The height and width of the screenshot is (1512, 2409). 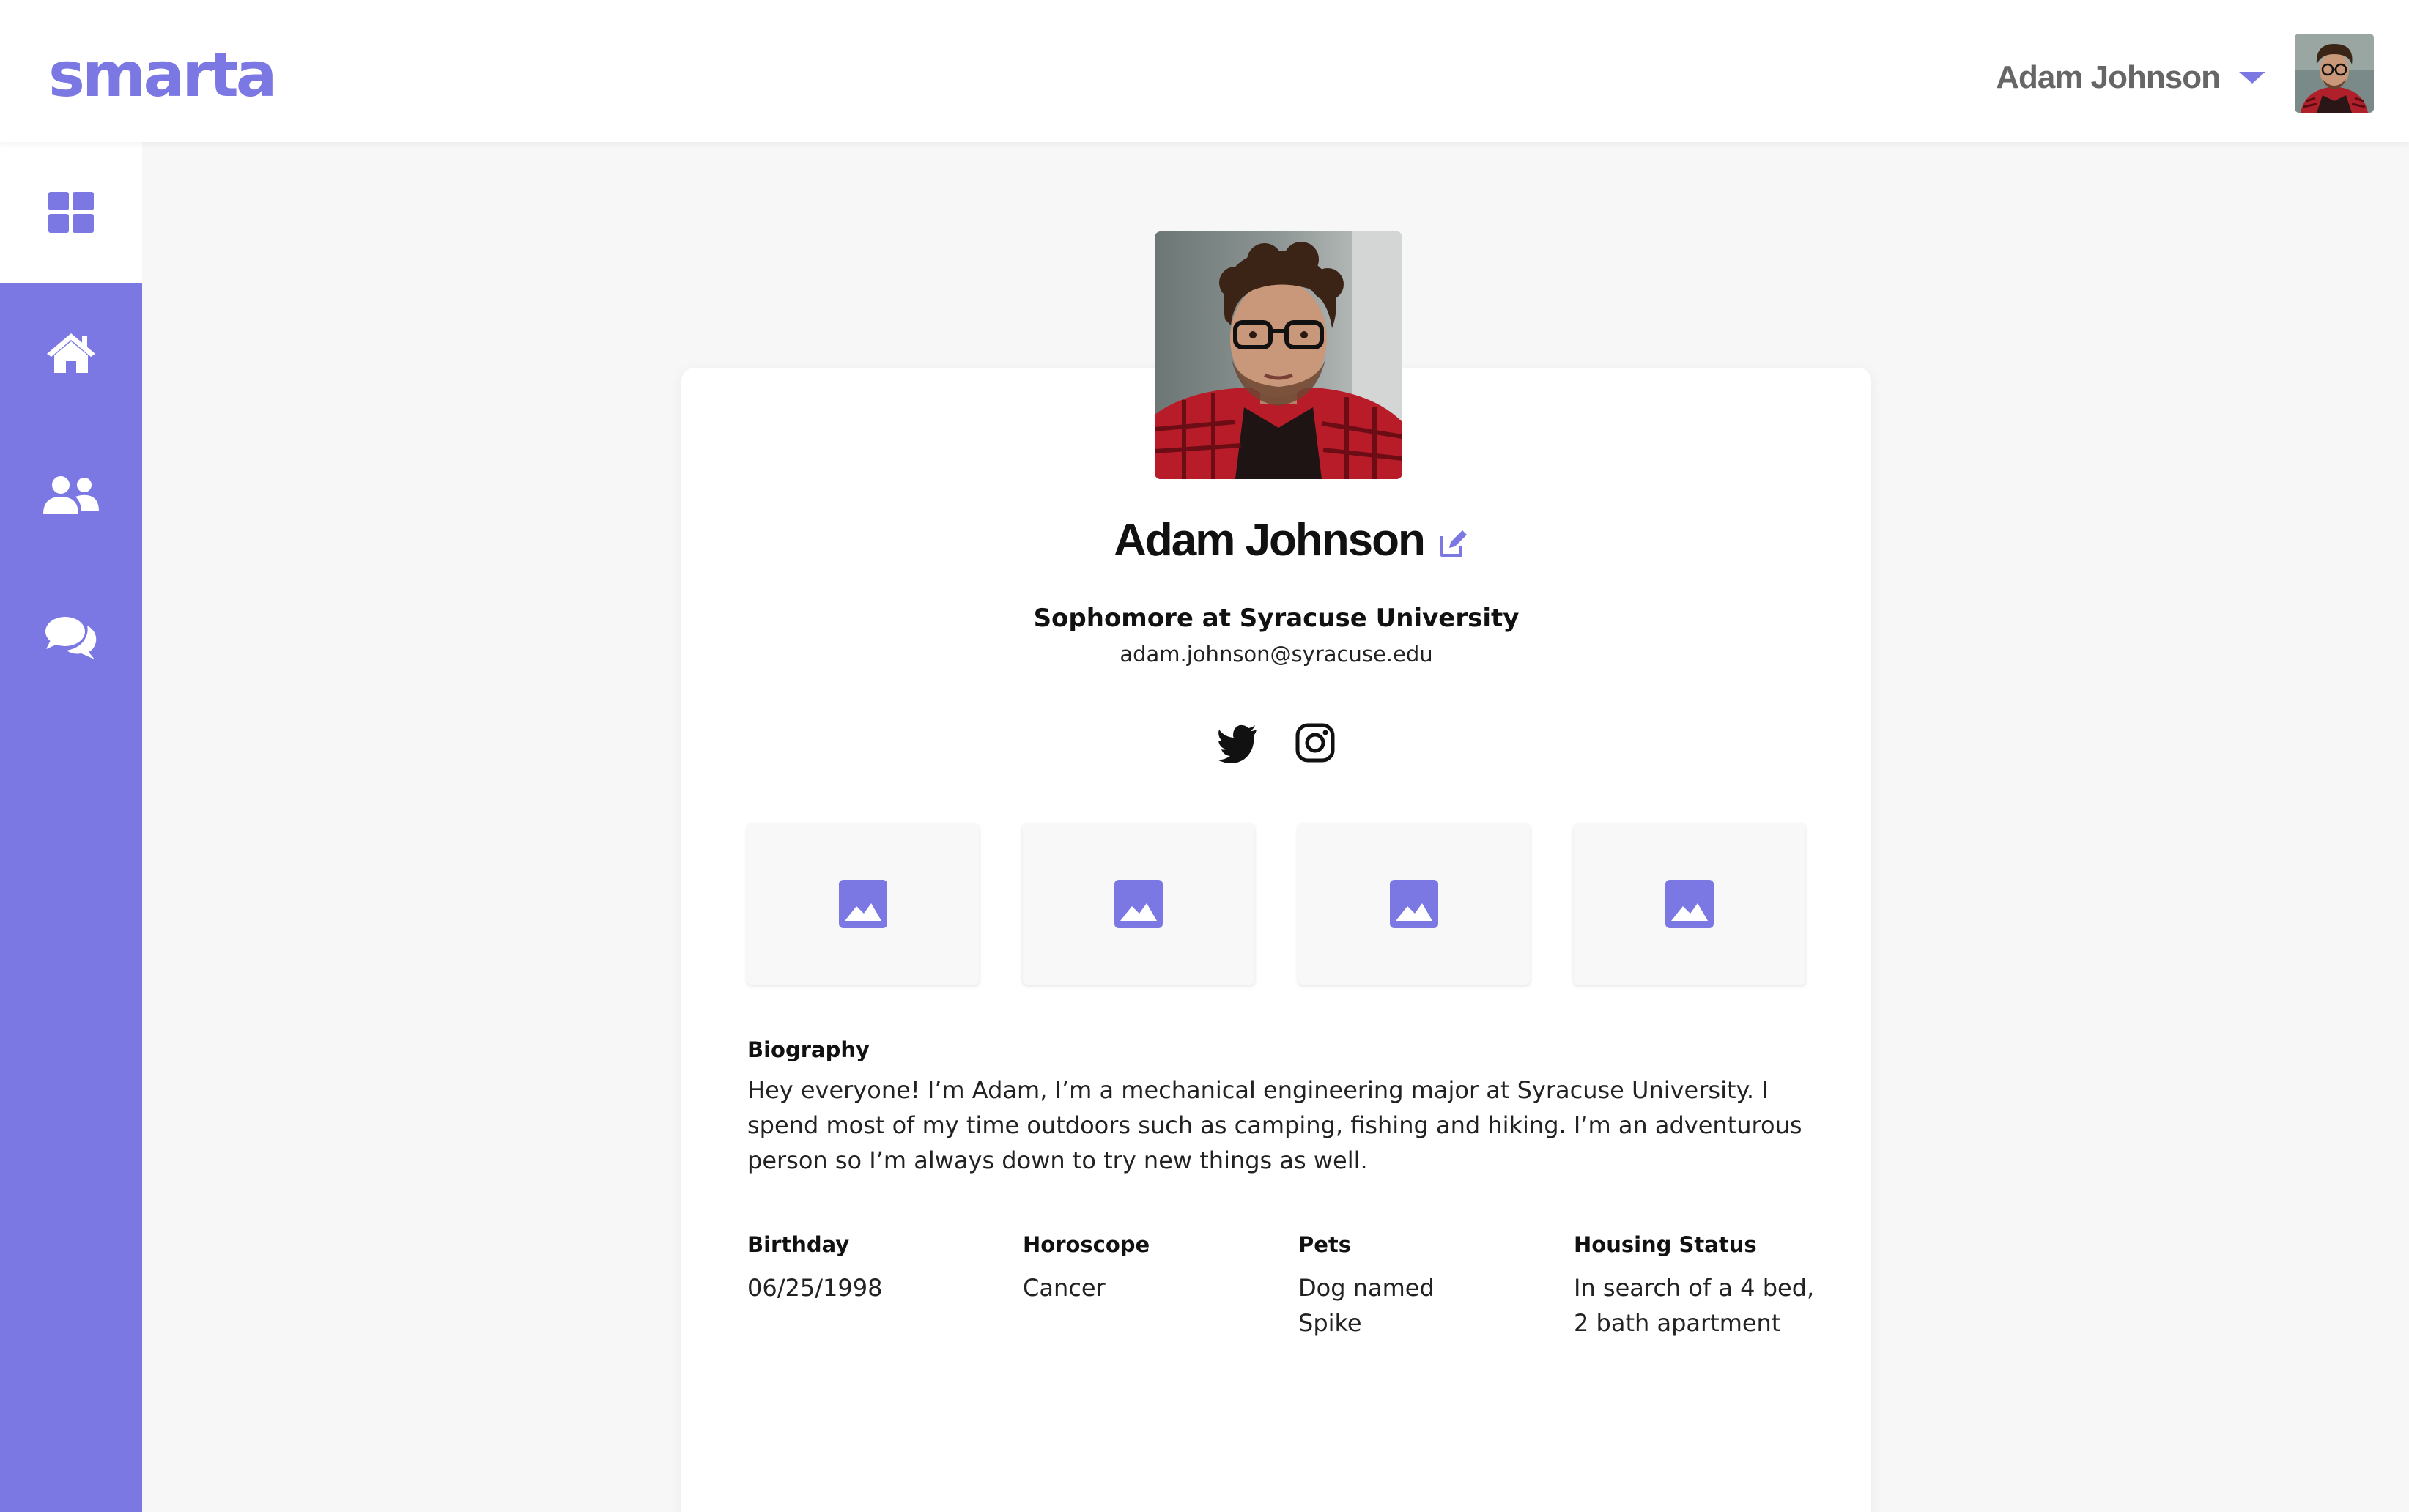 I want to click on biography-label: Biography, so click(x=808, y=1049).